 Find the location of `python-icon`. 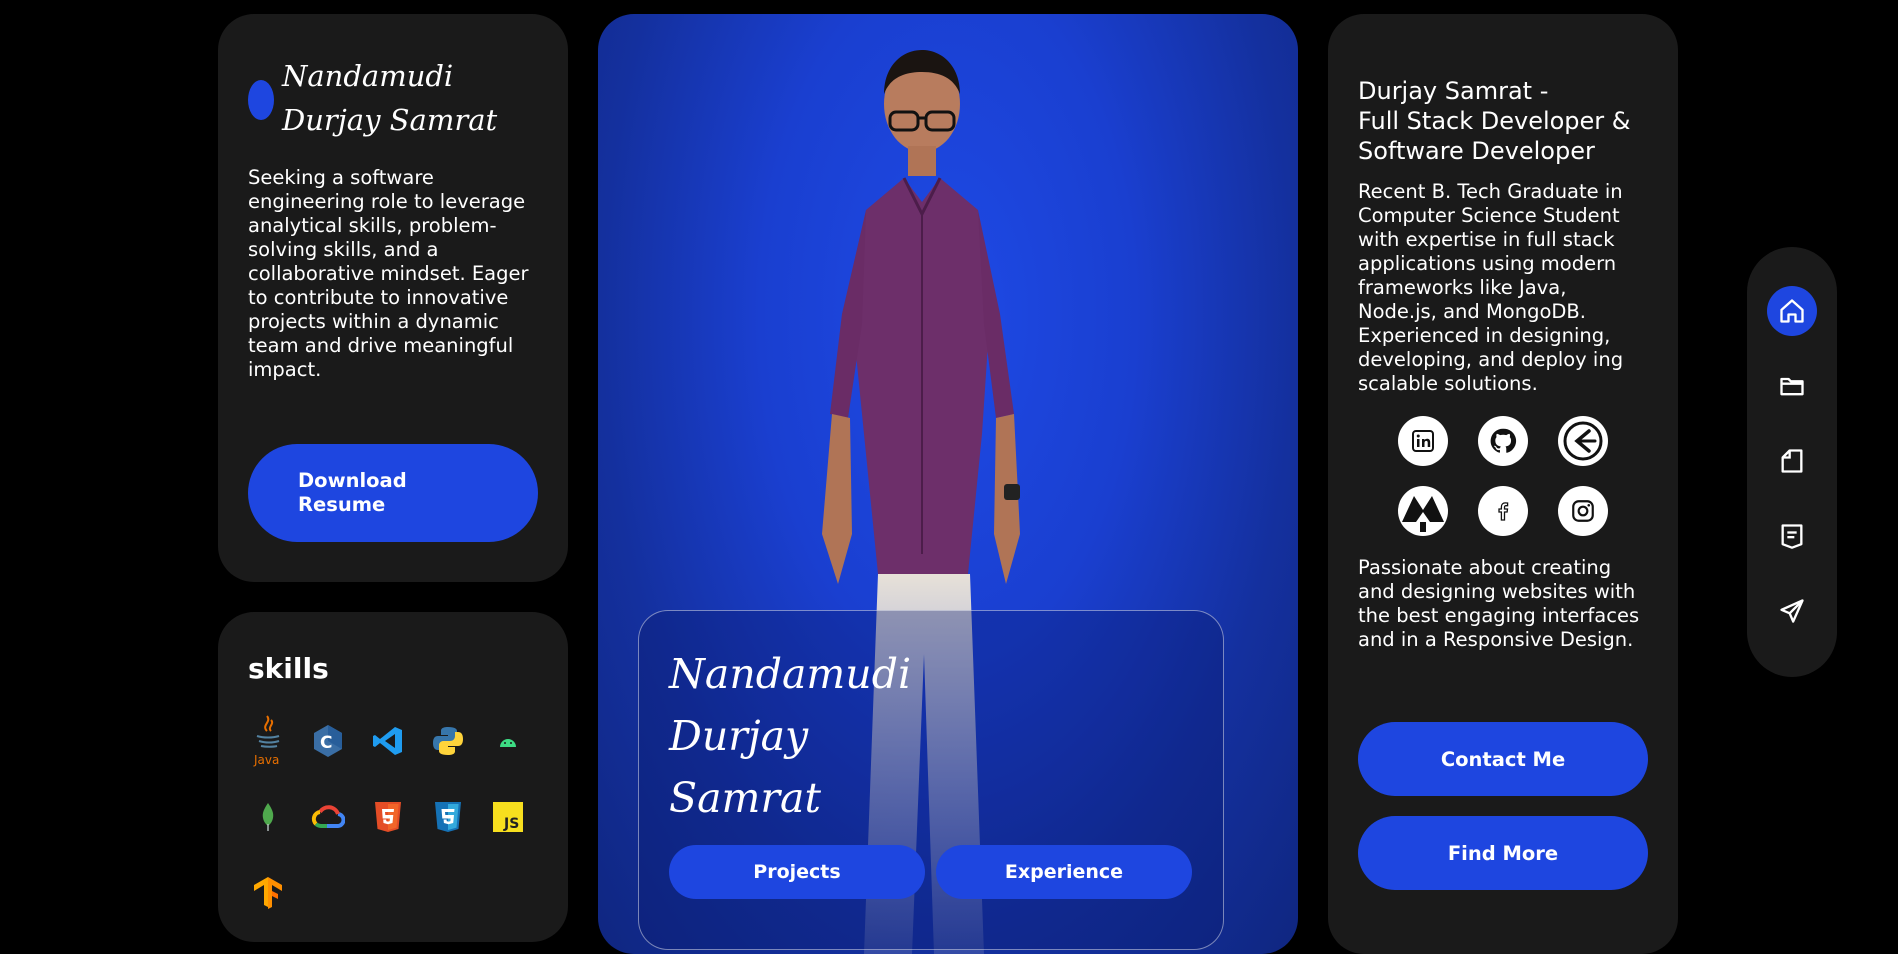

python-icon is located at coordinates (448, 741).